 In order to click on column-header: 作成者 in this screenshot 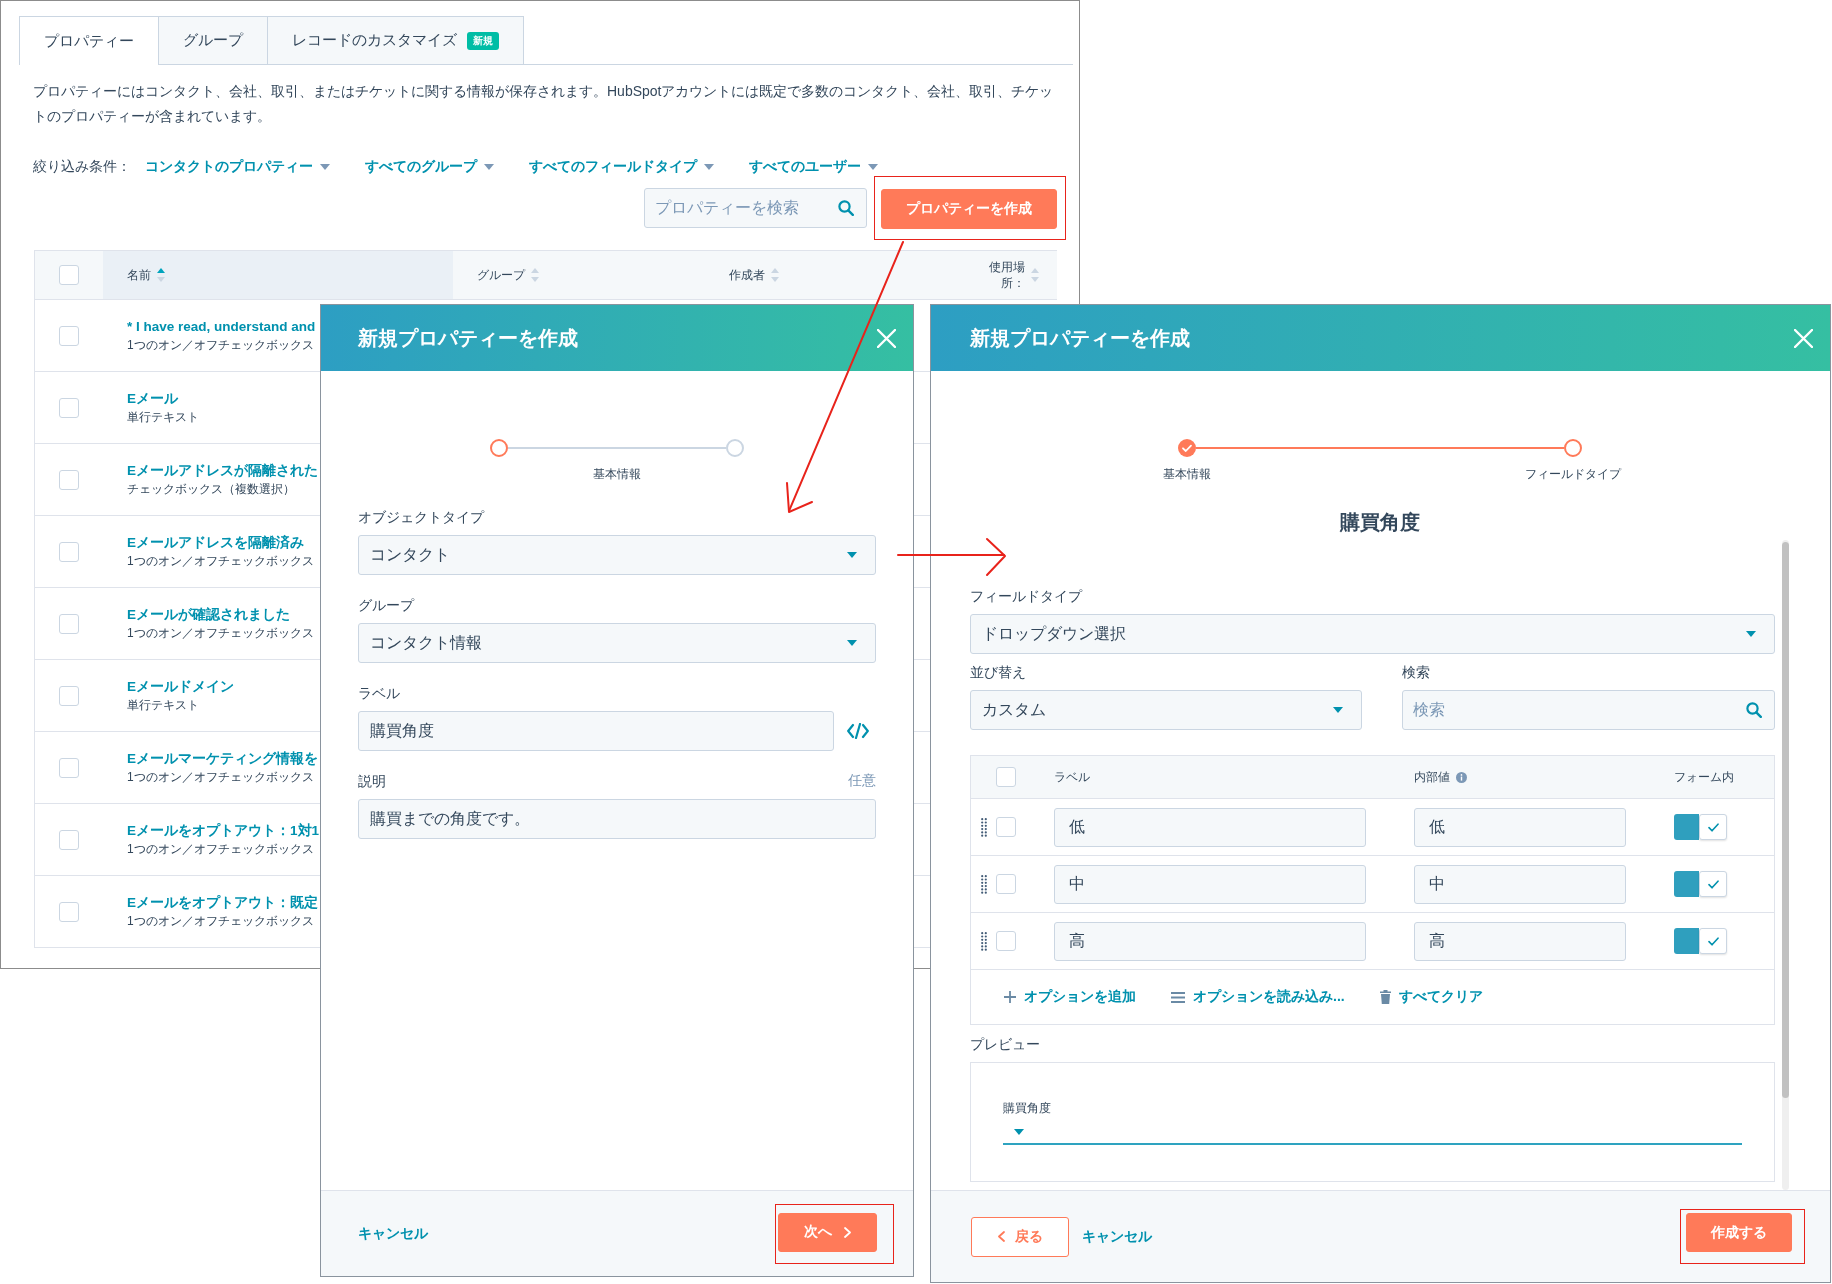, I will do `click(754, 275)`.